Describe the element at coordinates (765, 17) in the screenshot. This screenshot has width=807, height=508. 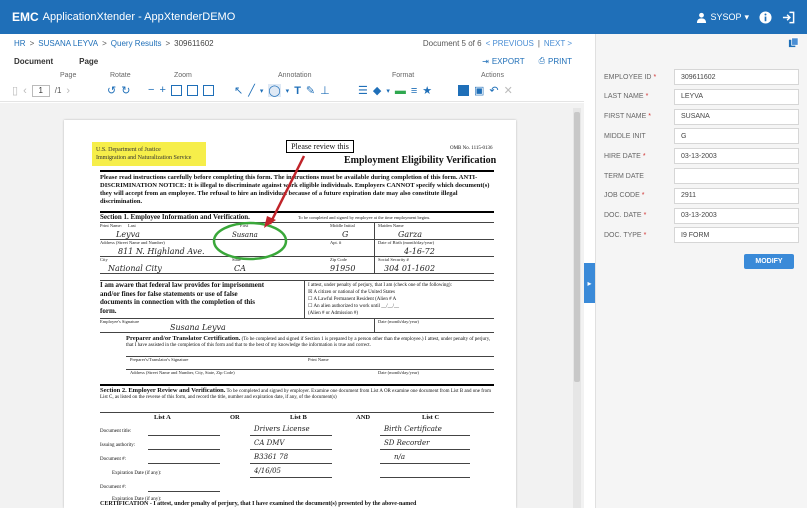
I see `info-icon` at that location.